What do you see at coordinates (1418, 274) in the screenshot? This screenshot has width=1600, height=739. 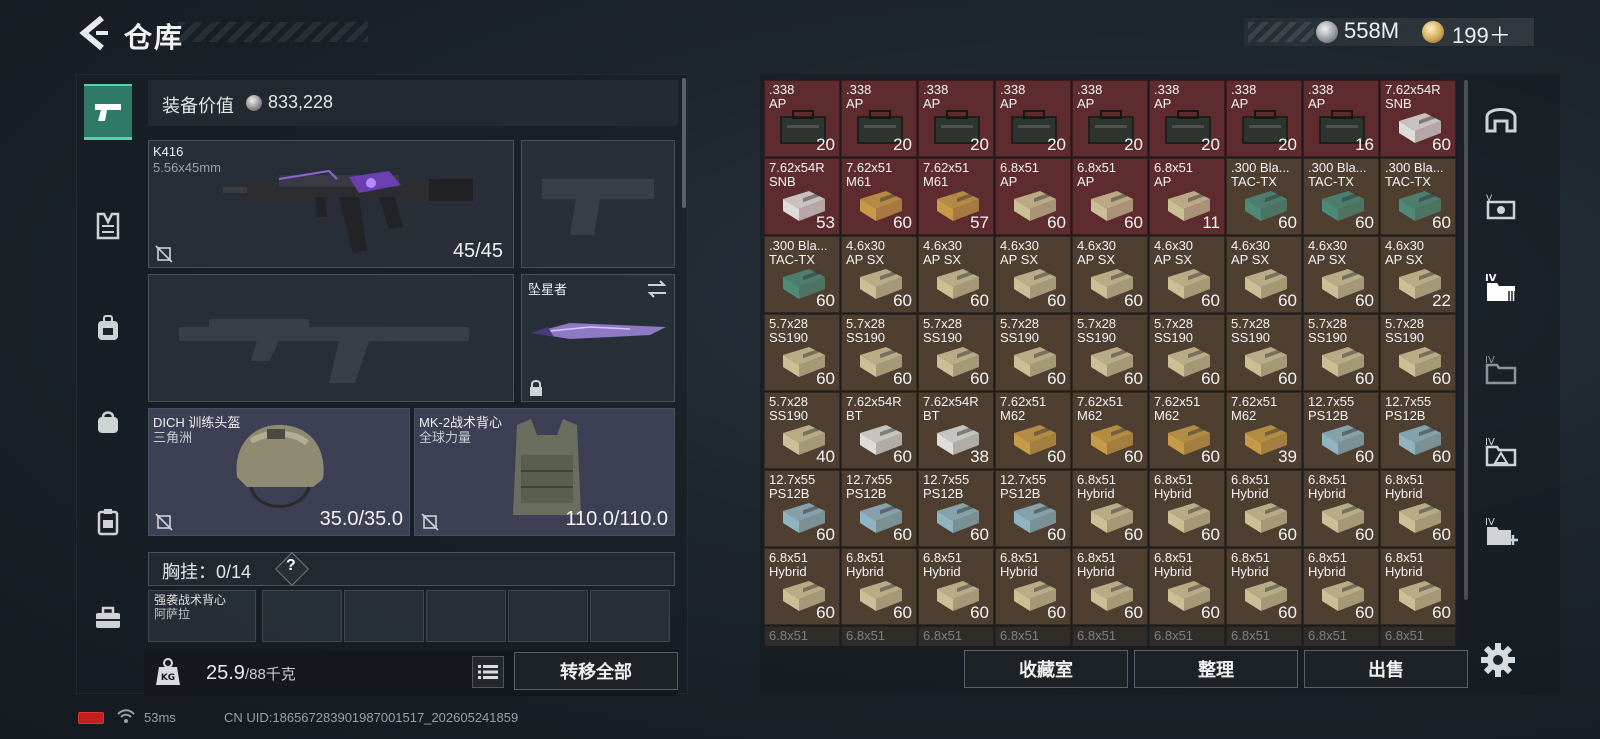 I see `stash-item: 4.6x30 AP SX 22` at bounding box center [1418, 274].